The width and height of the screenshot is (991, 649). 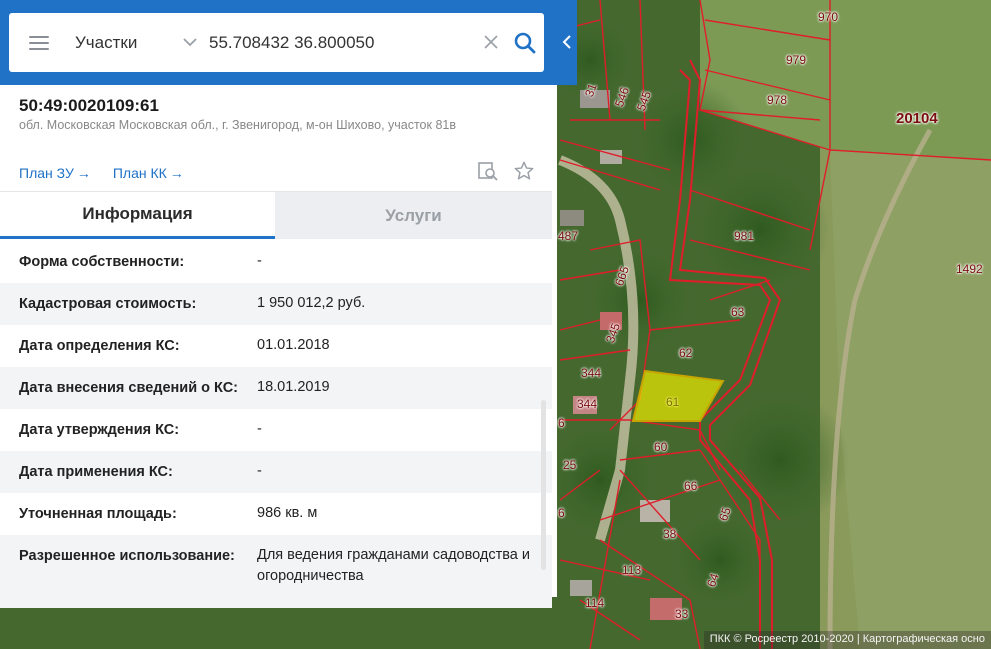 What do you see at coordinates (339, 42) in the screenshot?
I see `search-input` at bounding box center [339, 42].